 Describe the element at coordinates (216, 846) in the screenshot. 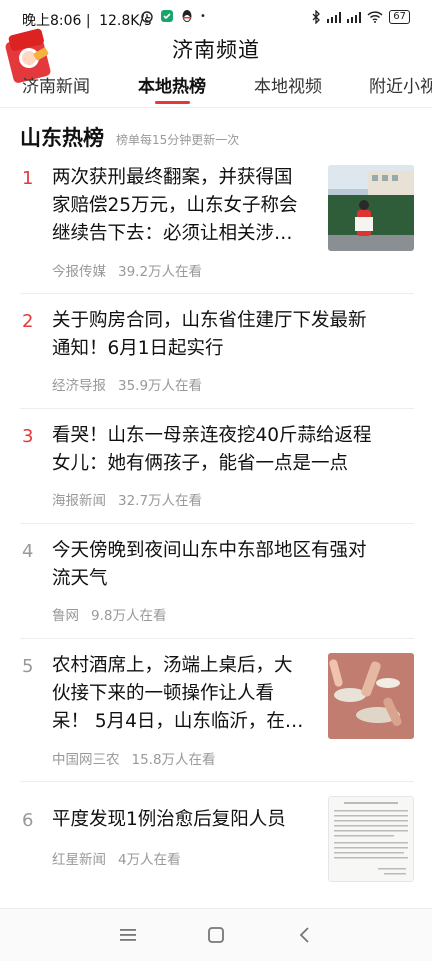

I see `news-item-6: 6 平度发现1例治愈后复阳人员 红星新闻 4万人在看` at that location.